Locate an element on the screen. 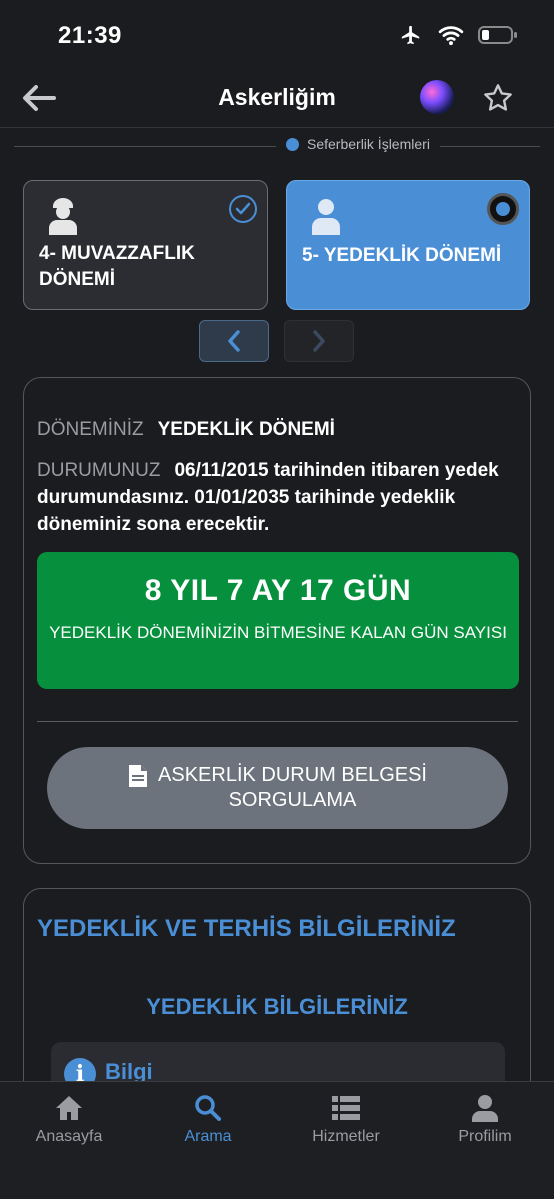  separator-text: Seferberlik İşlemleri is located at coordinates (368, 144).